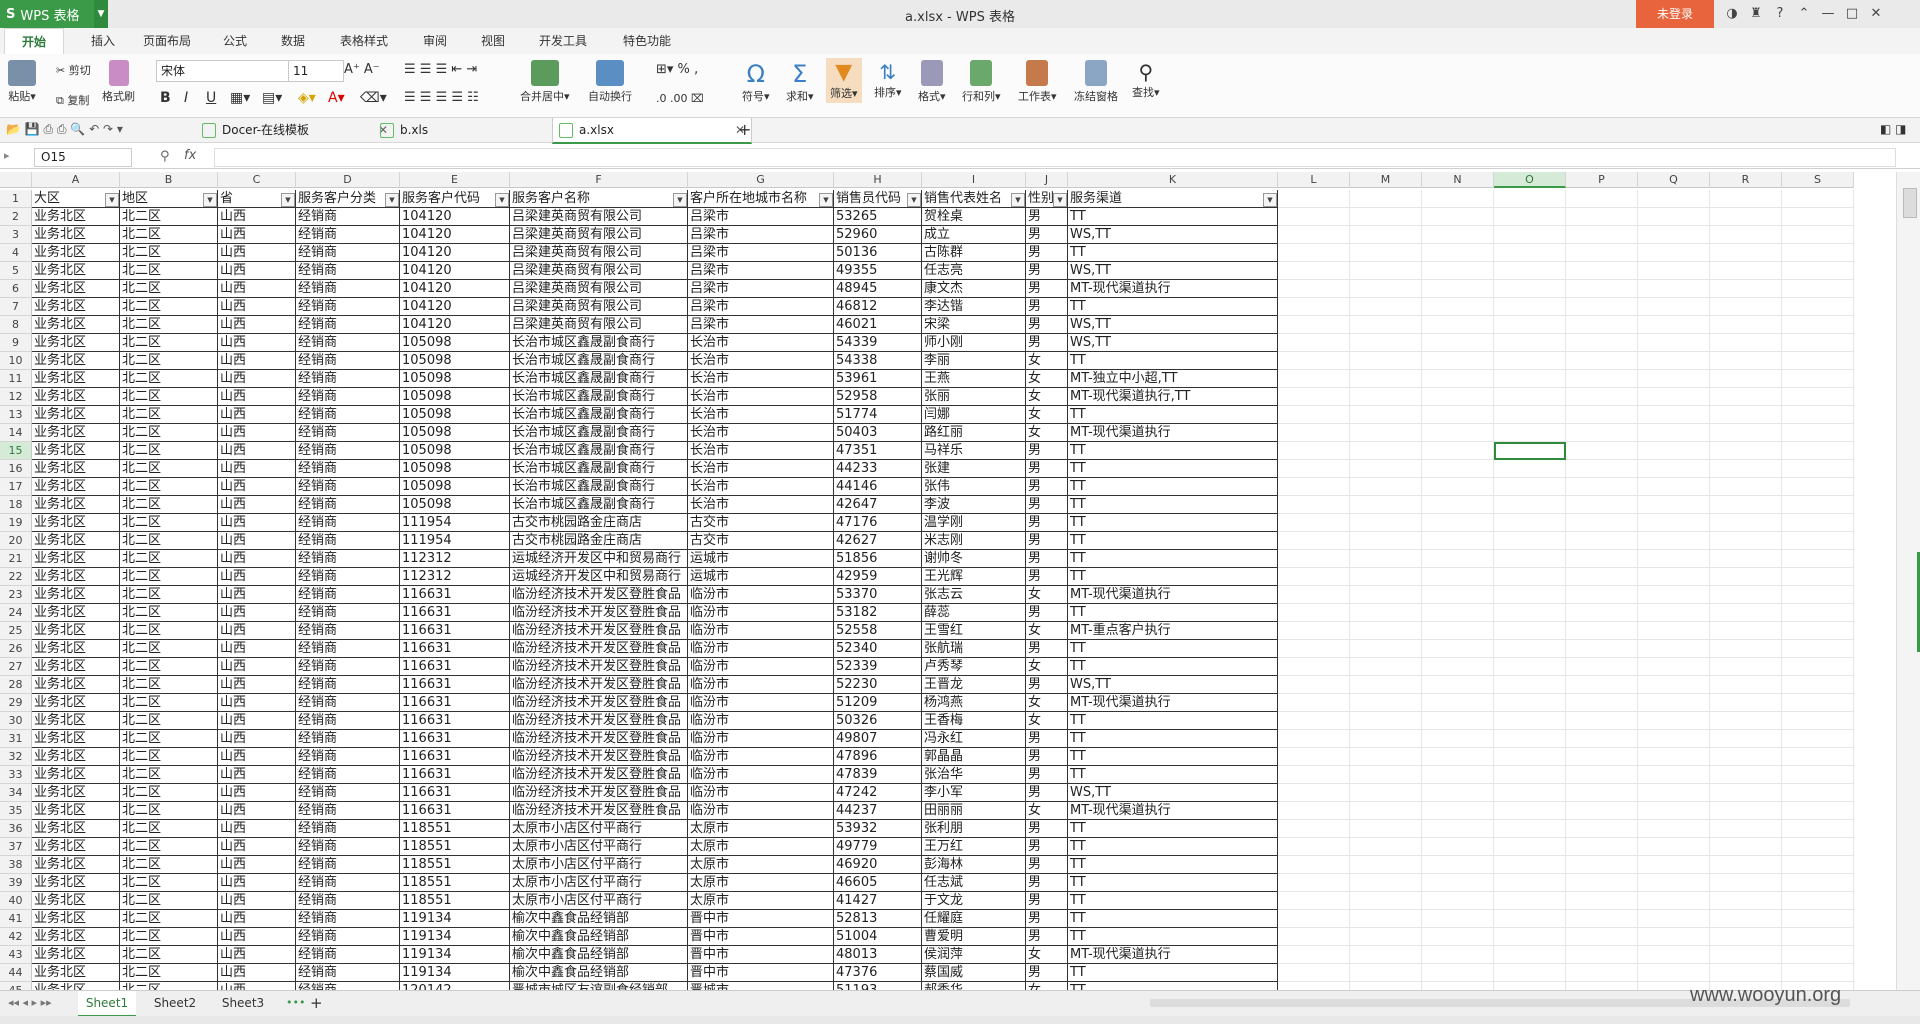 The image size is (1920, 1024). Describe the element at coordinates (30, 1002) in the screenshot. I see `sheet-nav-arrows: ◂◂ ◂ ▸ ▸▸` at that location.